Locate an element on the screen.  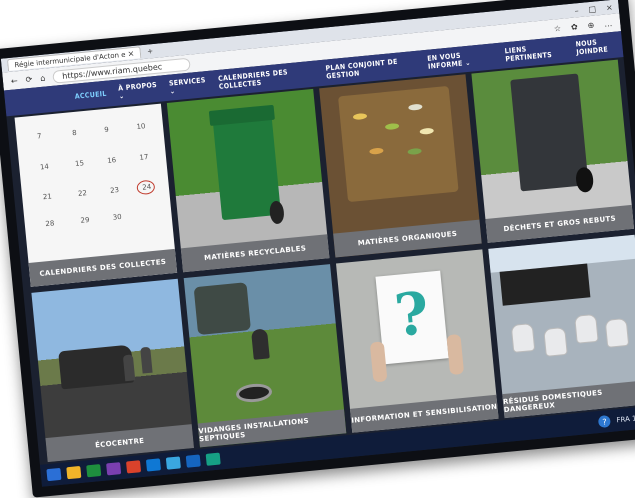
maximize-icon: □ is located at coordinates (592, 9).